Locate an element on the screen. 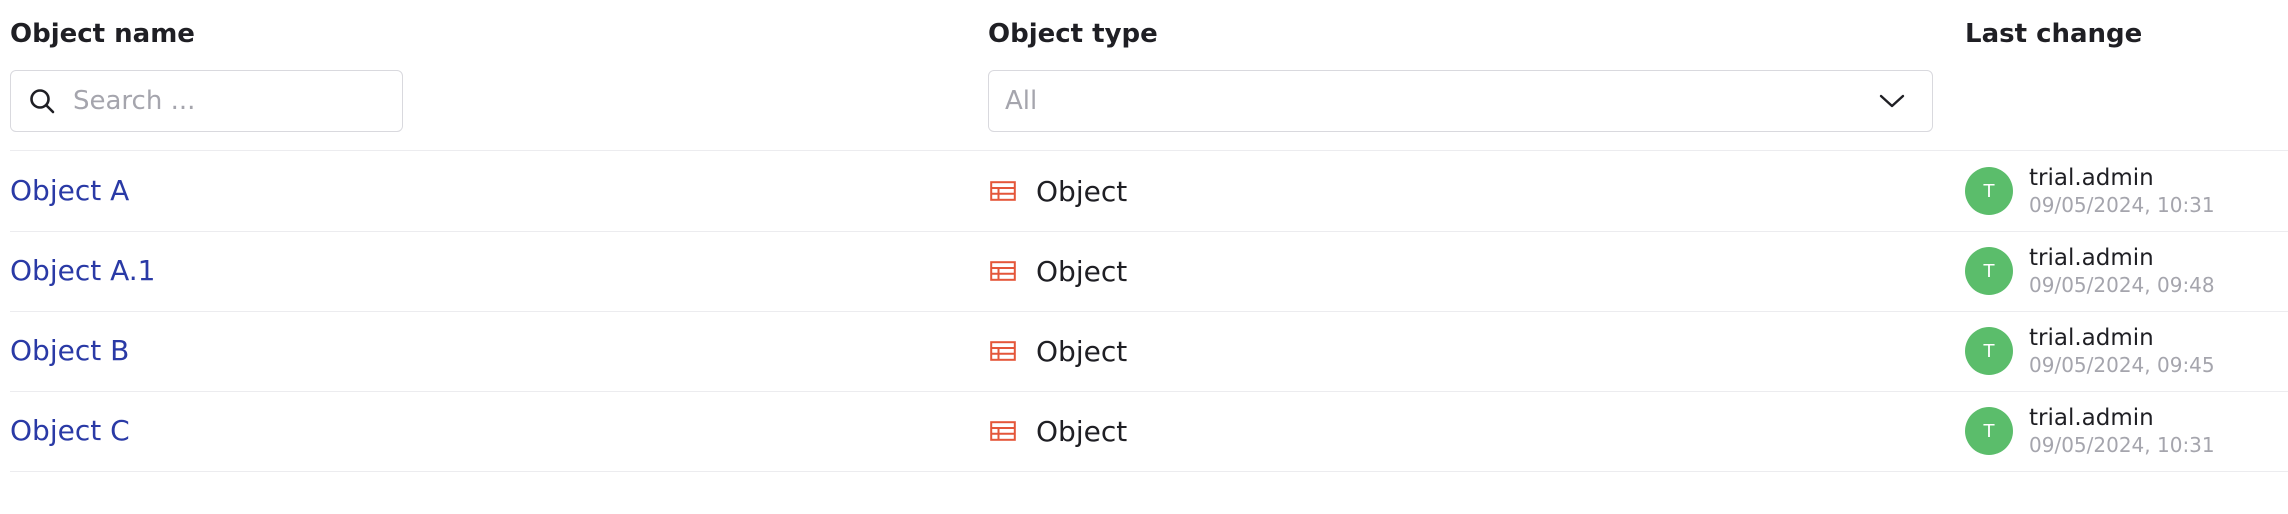 This screenshot has width=2288, height=514. last-change-info: trial.admin 09/05/2024, 09:48 is located at coordinates (2122, 271).